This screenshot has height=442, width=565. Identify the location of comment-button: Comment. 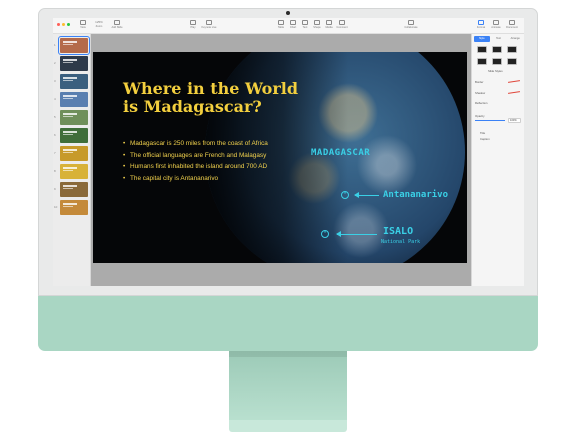
(342, 24).